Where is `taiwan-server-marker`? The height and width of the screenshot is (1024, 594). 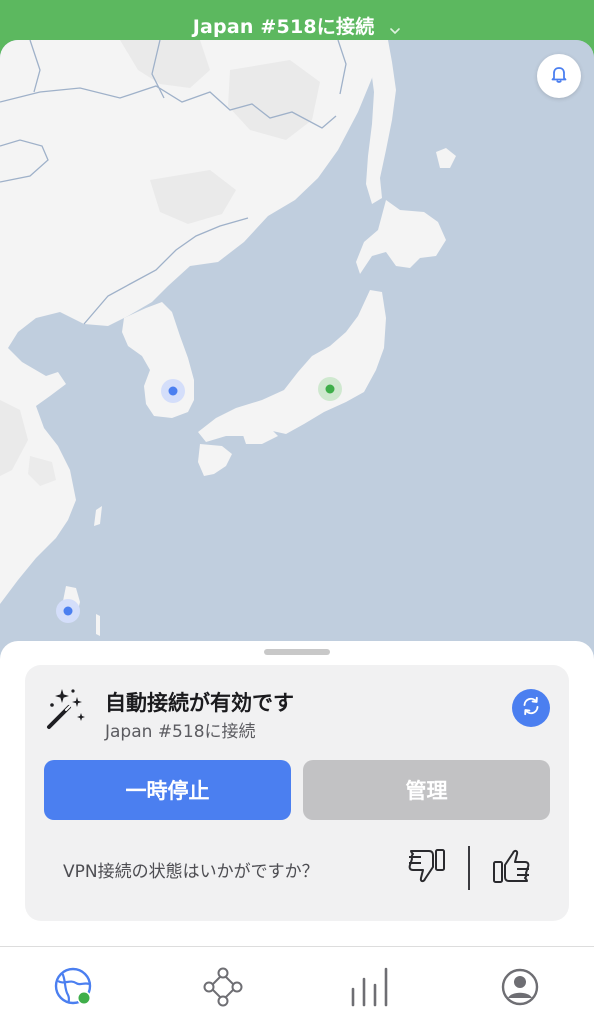 taiwan-server-marker is located at coordinates (68, 611).